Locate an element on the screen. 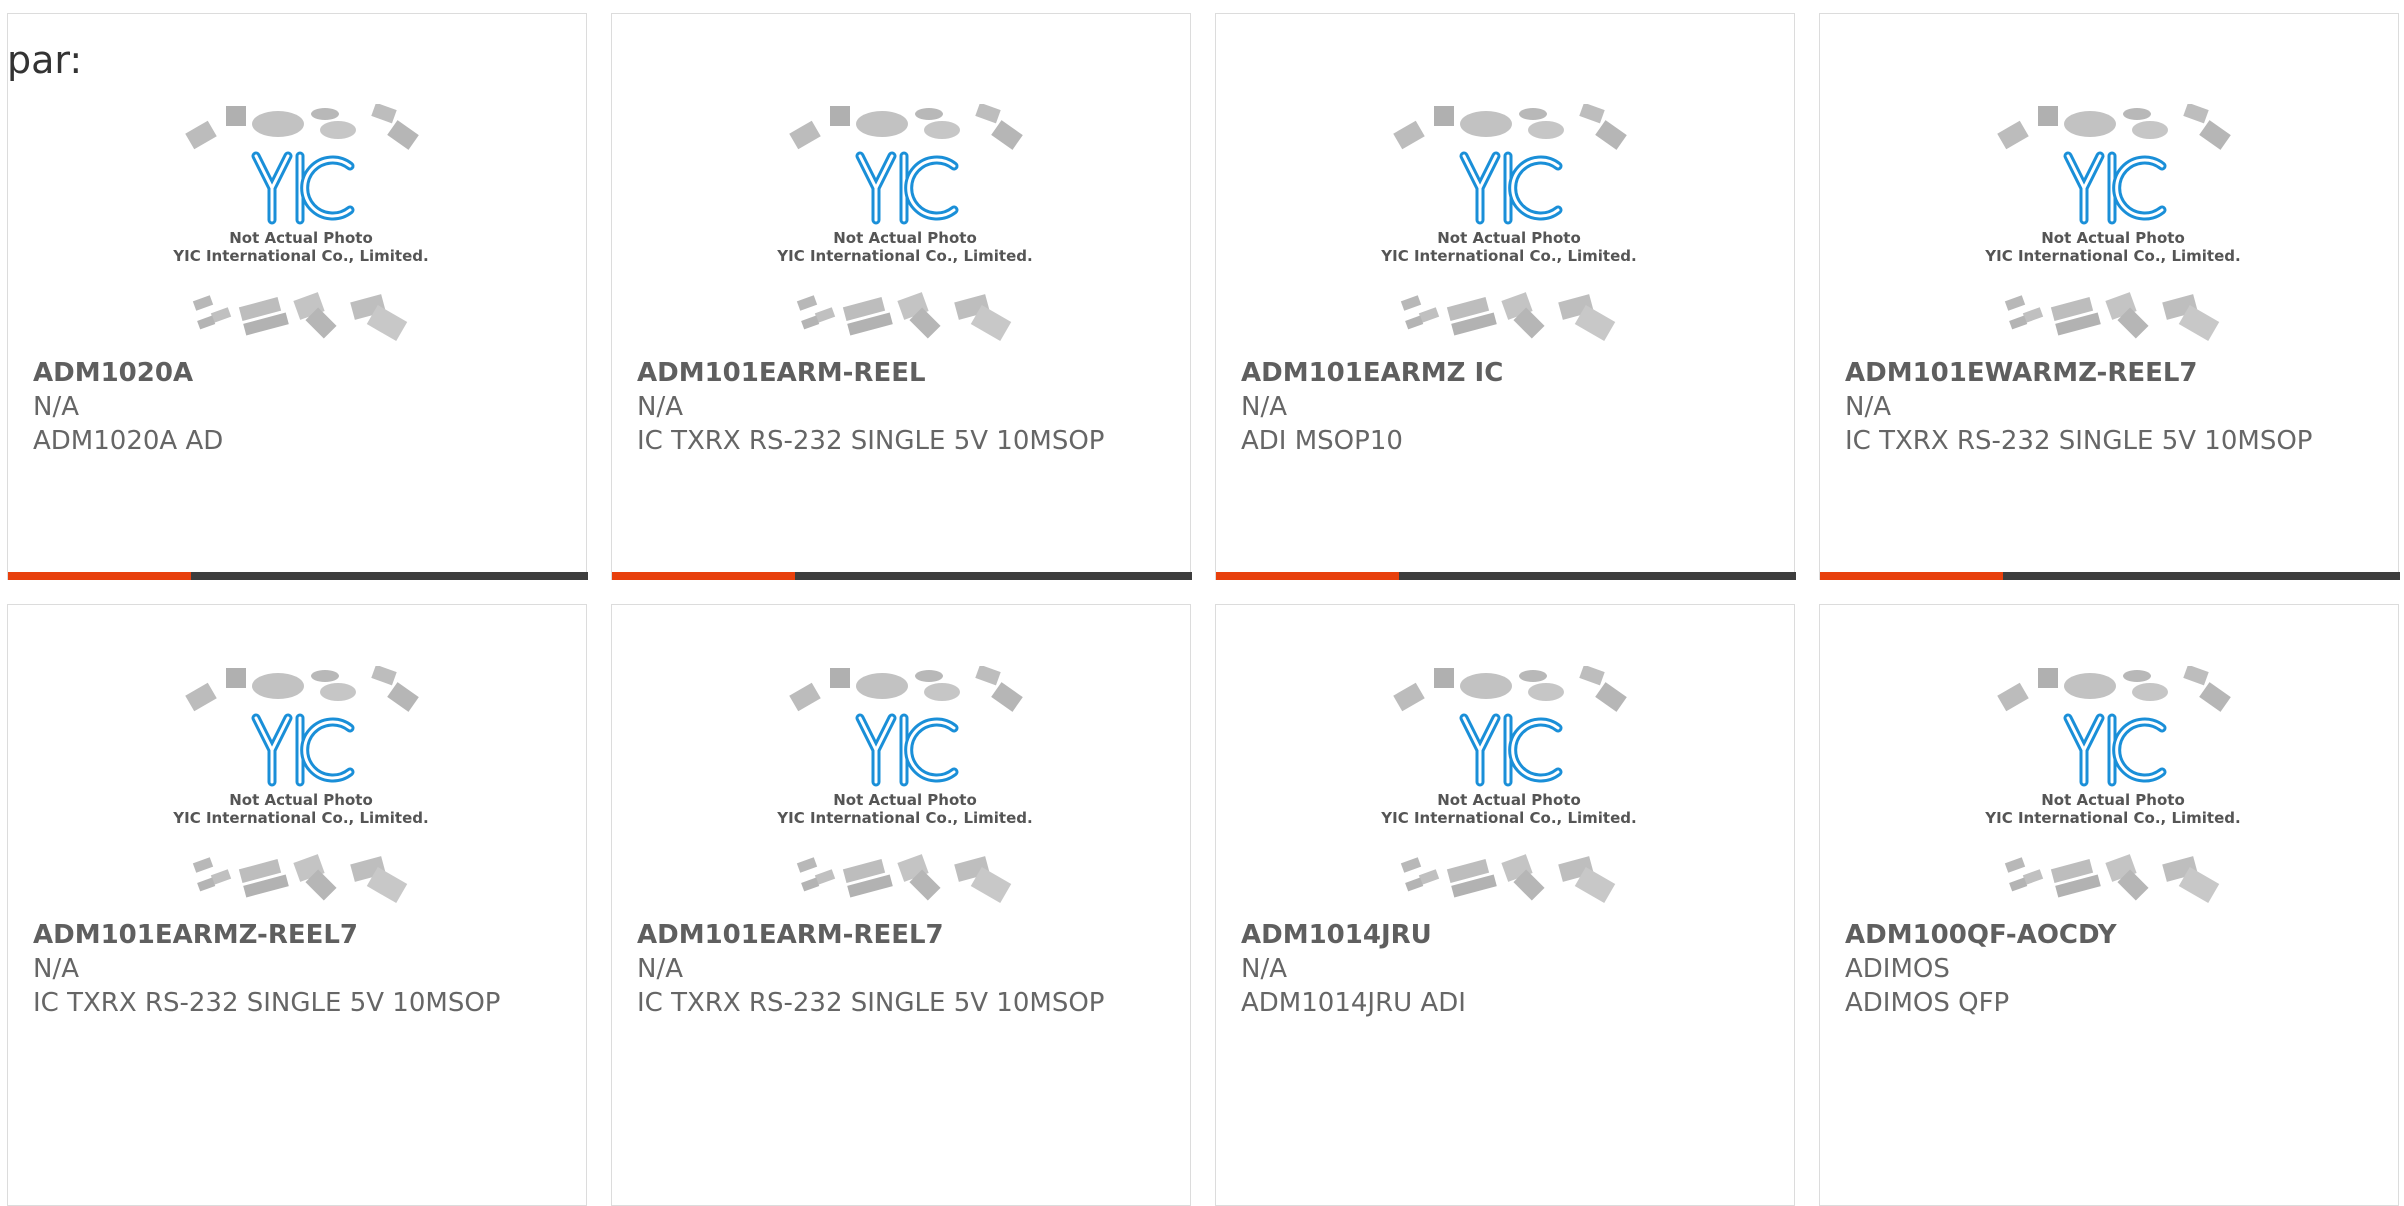  part-number: ADM1020A is located at coordinates (303, 373).